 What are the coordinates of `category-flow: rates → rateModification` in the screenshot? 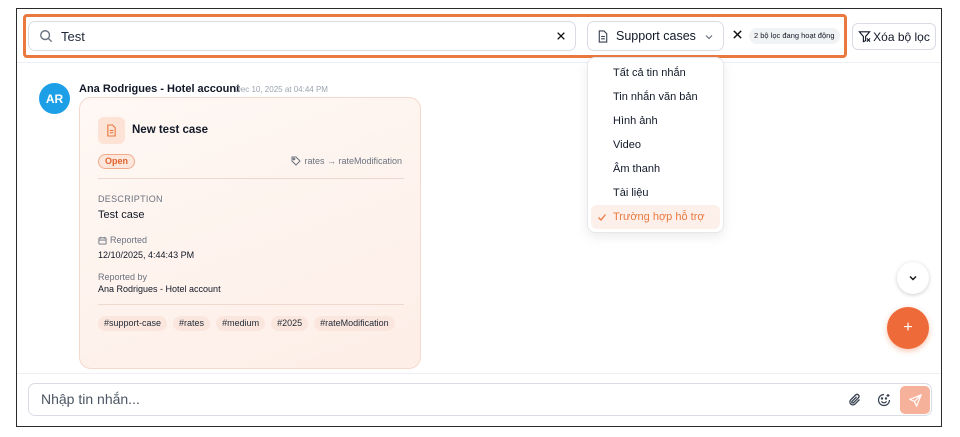 It's located at (346, 161).